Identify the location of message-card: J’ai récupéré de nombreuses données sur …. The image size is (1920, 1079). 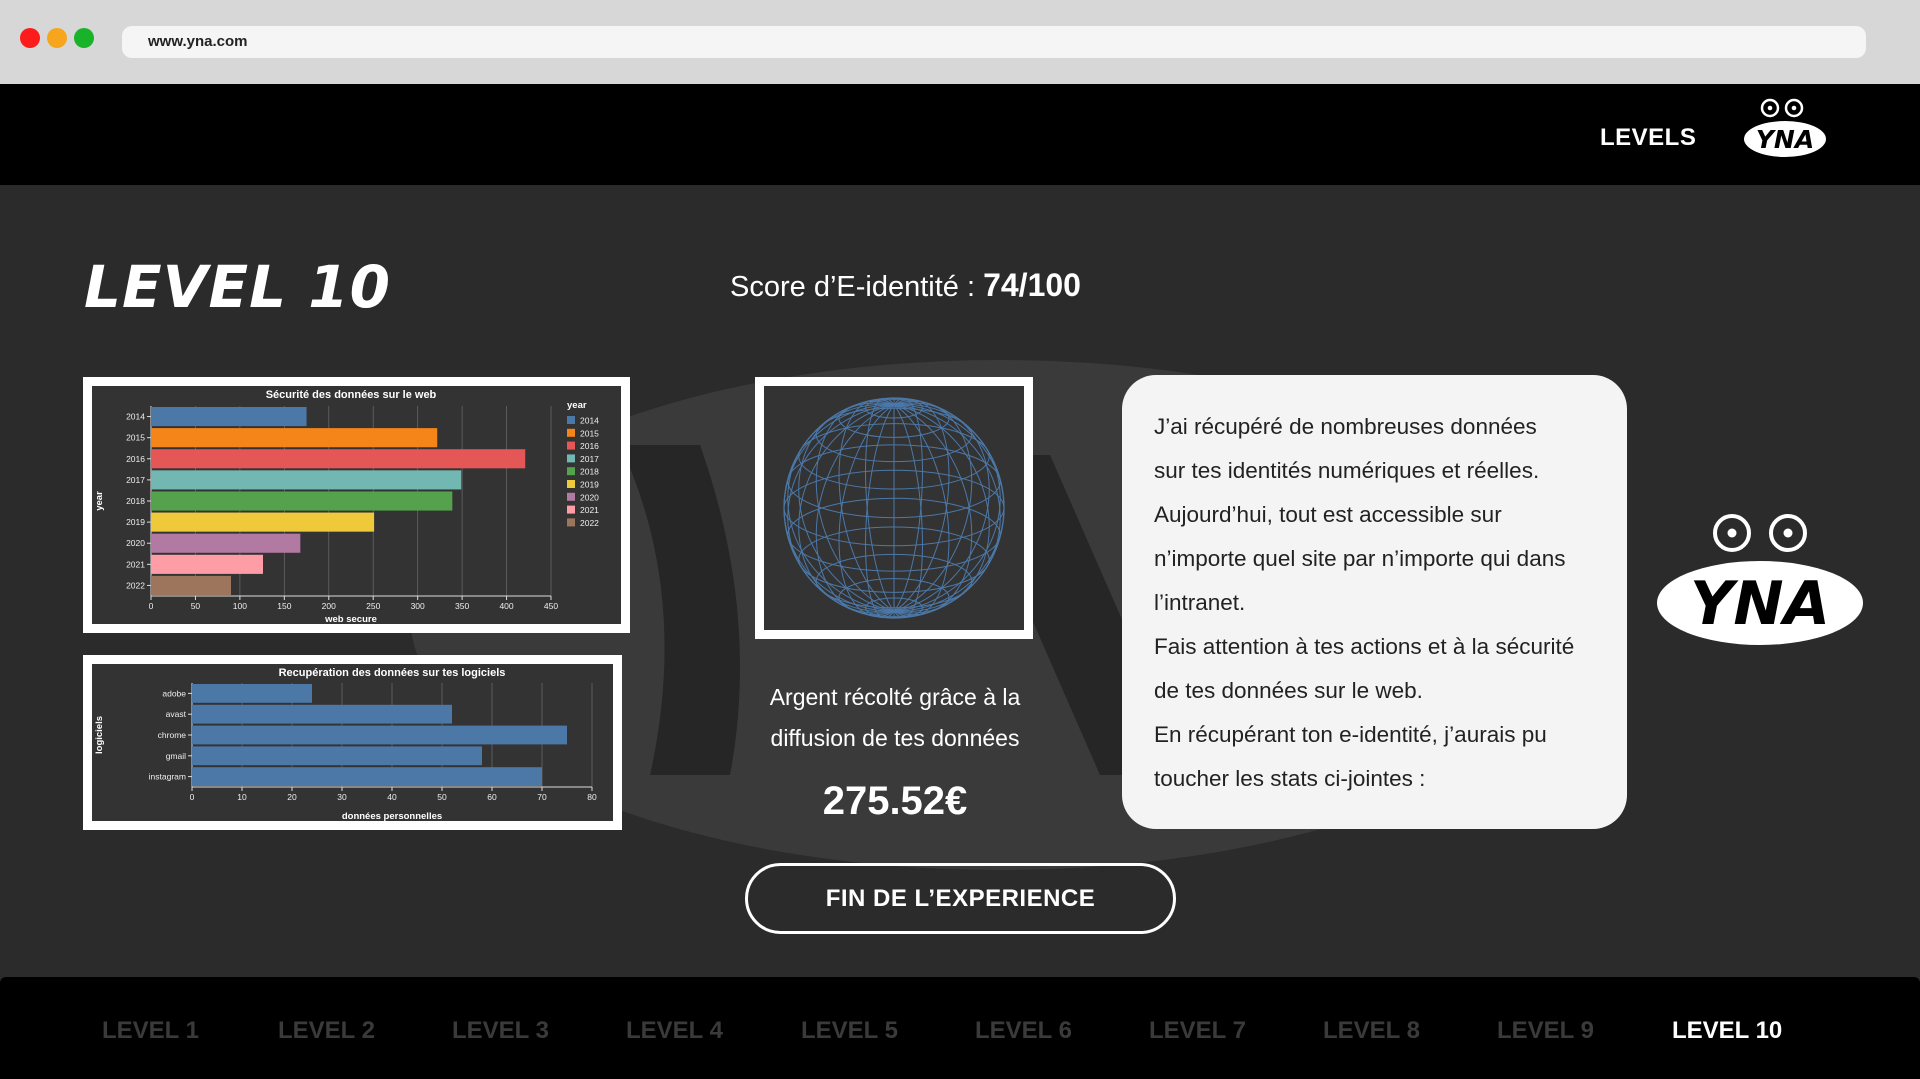
(1374, 602).